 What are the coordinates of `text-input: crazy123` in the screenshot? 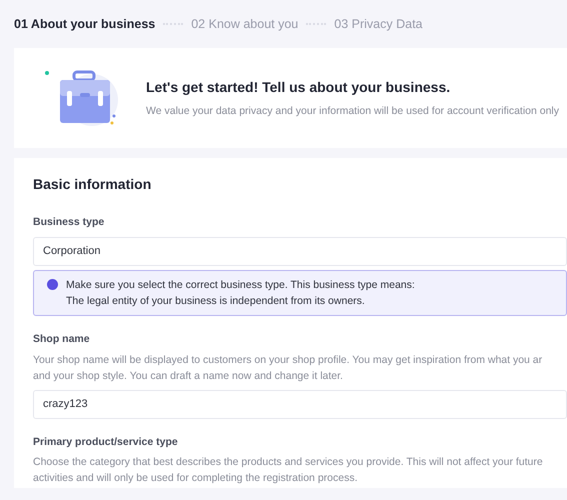 It's located at (300, 404).